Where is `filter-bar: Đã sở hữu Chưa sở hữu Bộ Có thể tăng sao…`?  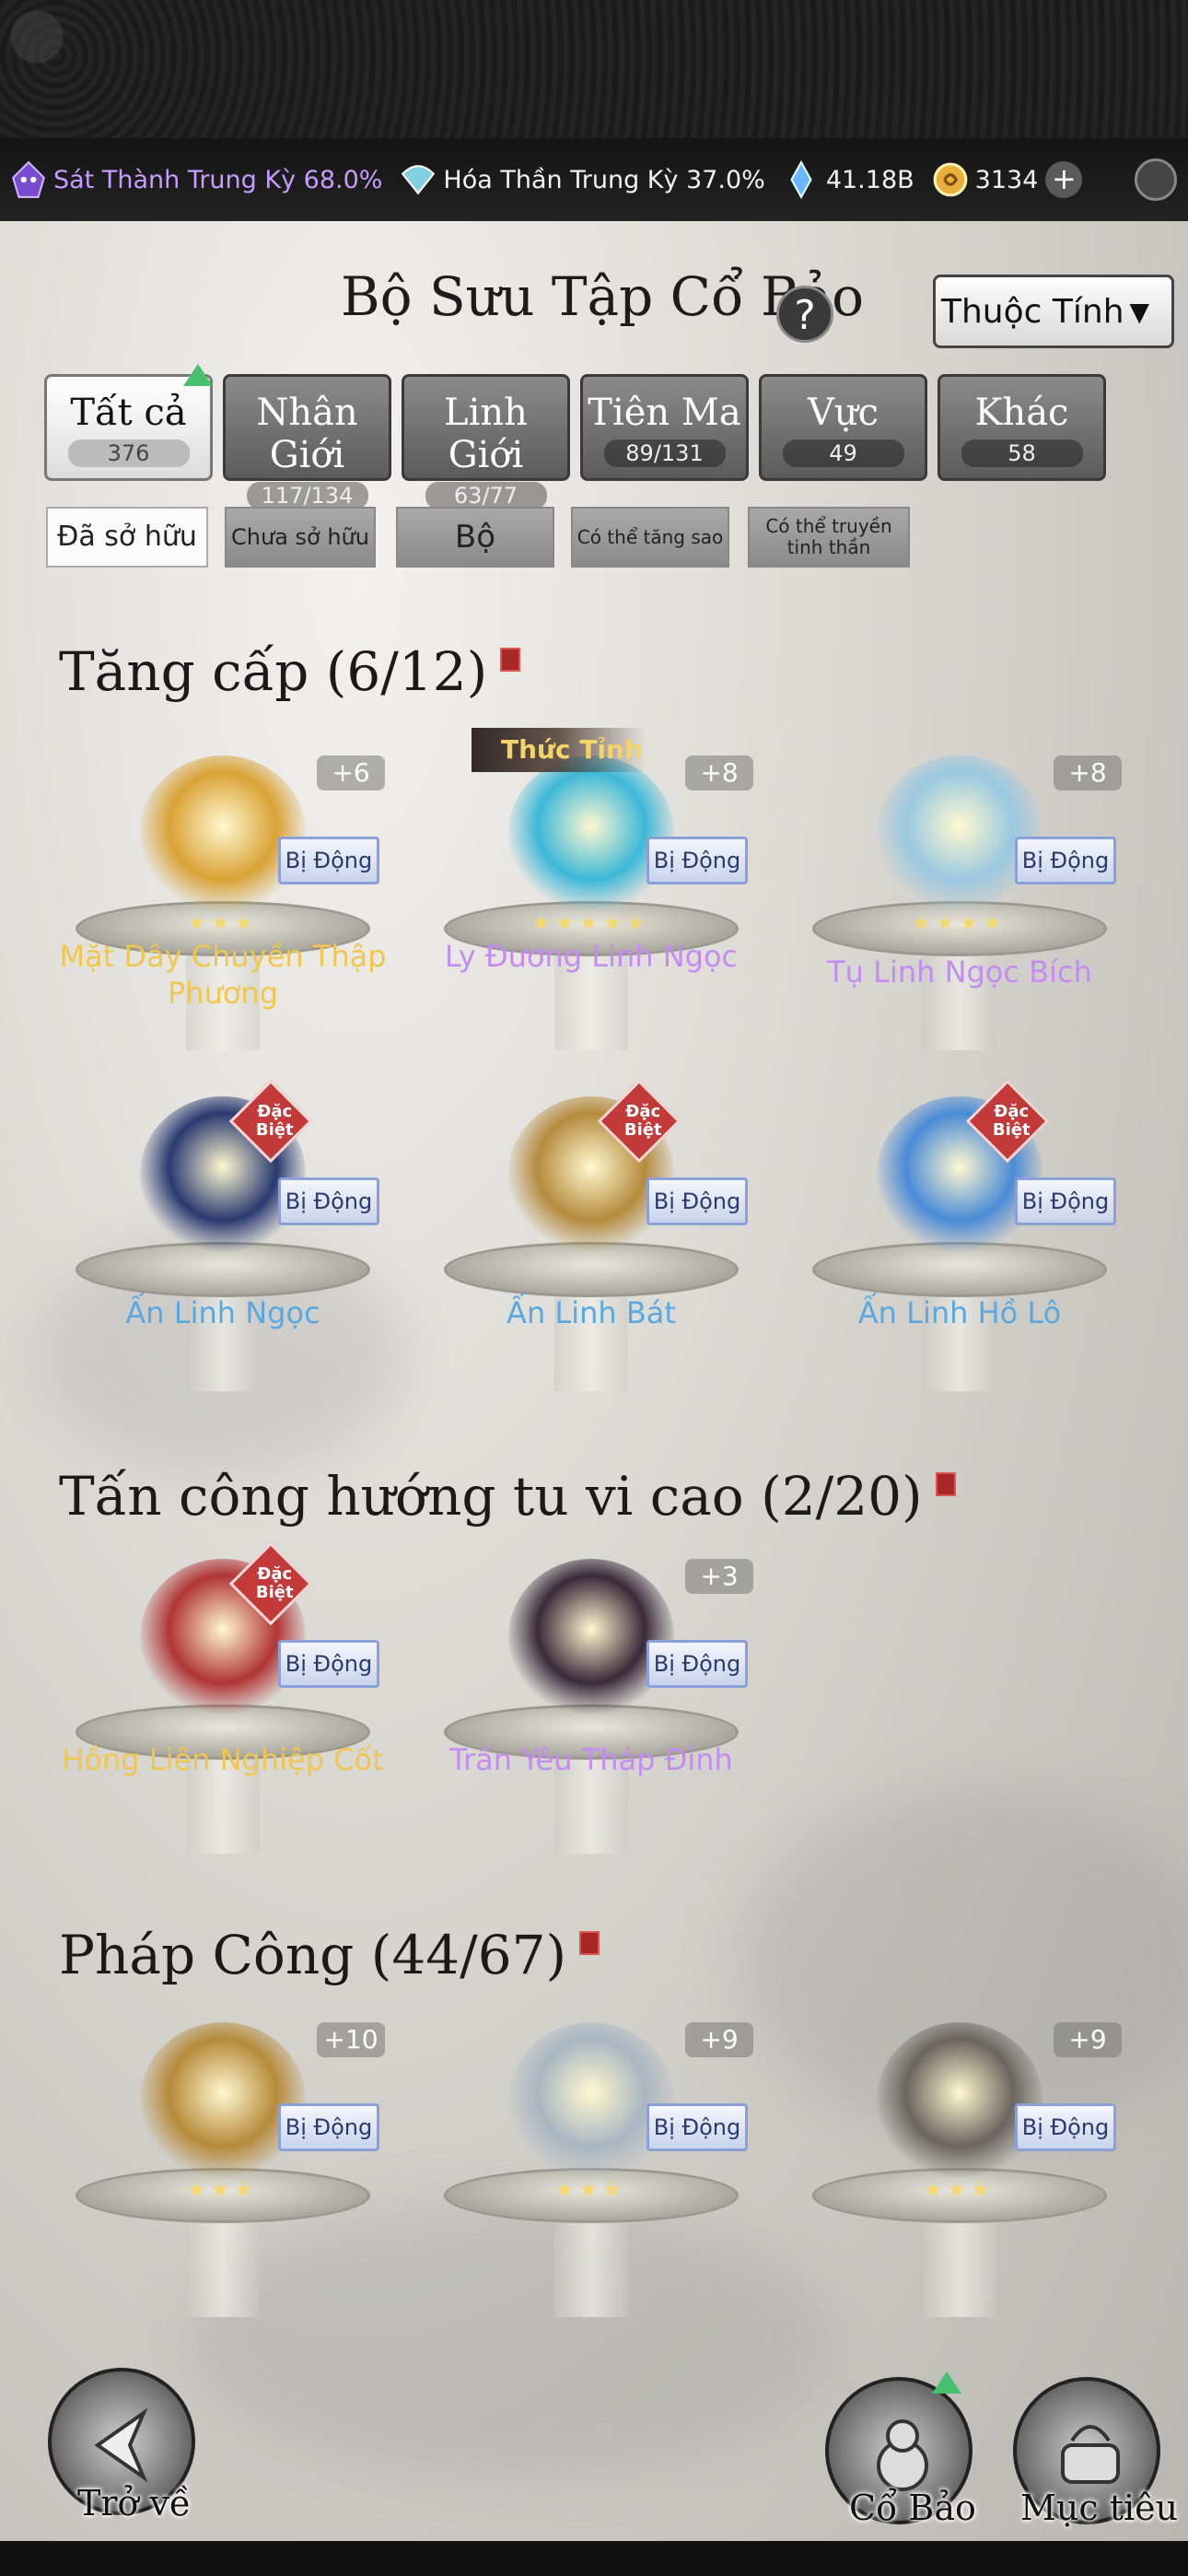
filter-bar: Đã sở hữu Chưa sở hữu Bộ Có thể tăng sao… is located at coordinates (598, 543).